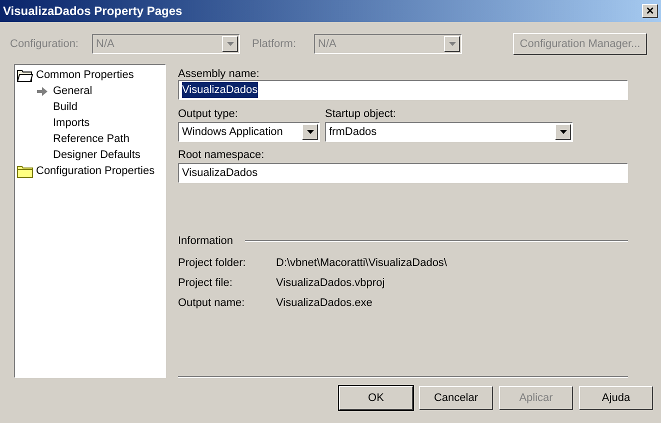 This screenshot has width=661, height=423. Describe the element at coordinates (91, 139) in the screenshot. I see `tree-item: Reference Path` at that location.